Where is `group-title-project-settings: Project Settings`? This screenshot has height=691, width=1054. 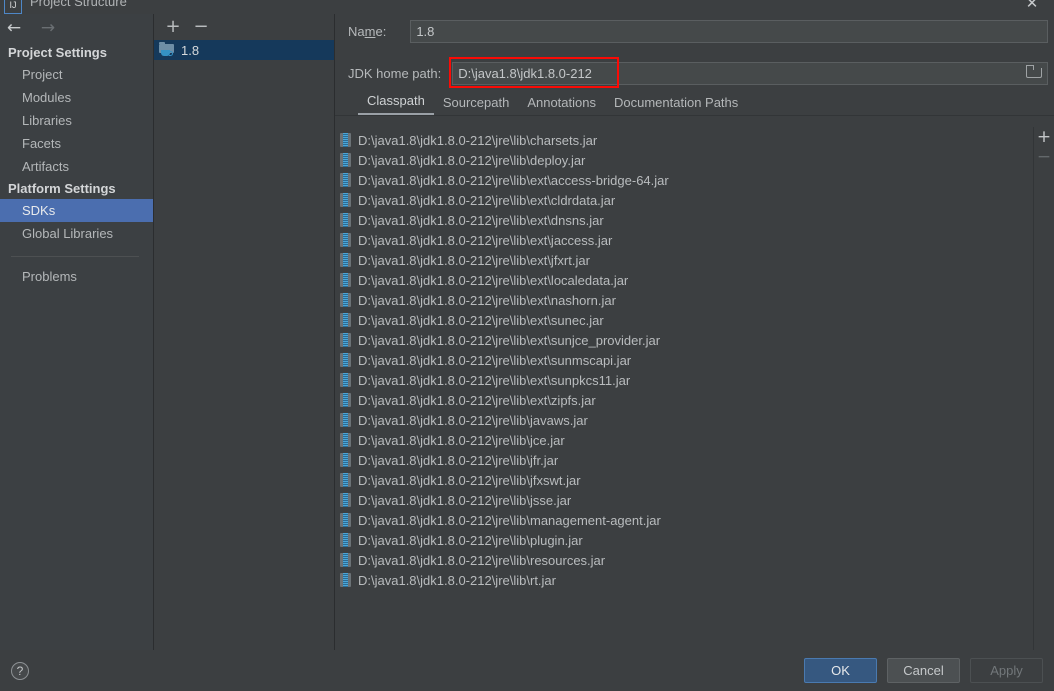 group-title-project-settings: Project Settings is located at coordinates (57, 52).